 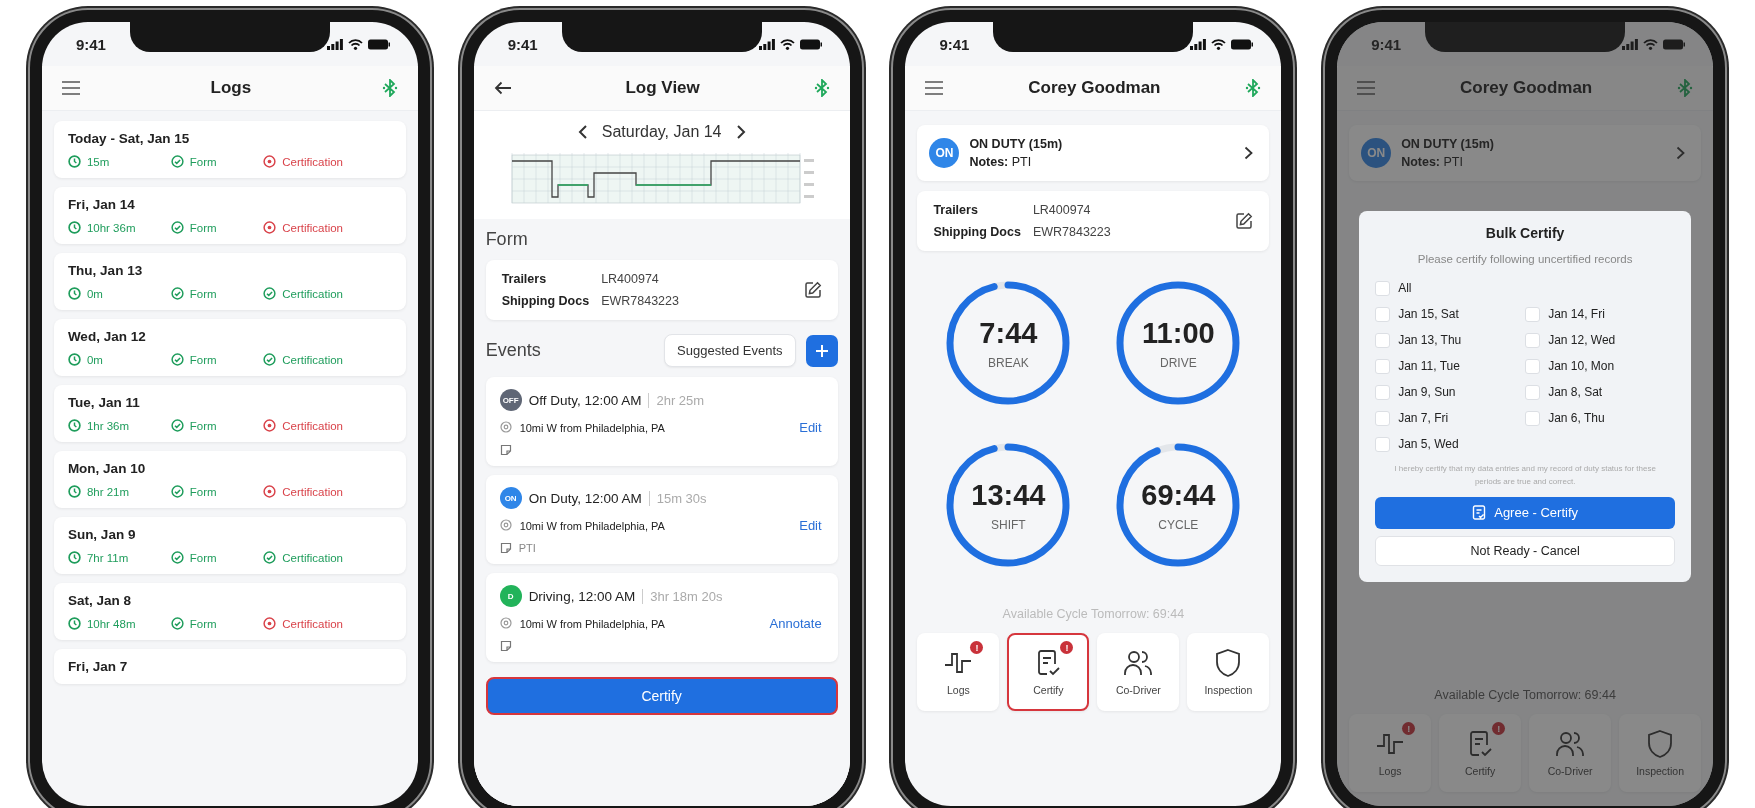 I want to click on plus-icon, so click(x=821, y=350).